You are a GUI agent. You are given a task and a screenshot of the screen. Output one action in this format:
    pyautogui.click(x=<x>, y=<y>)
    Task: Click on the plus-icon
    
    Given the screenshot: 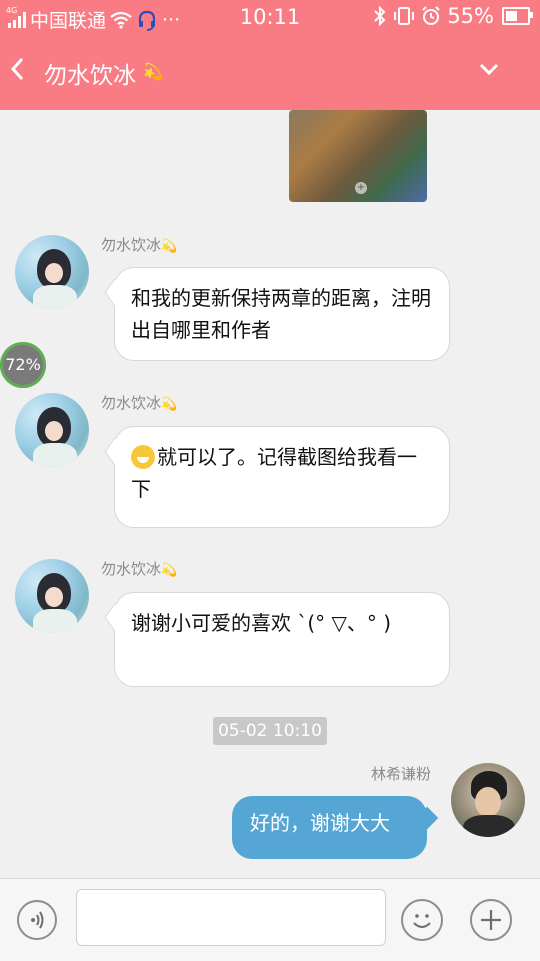 What is the action you would take?
    pyautogui.click(x=491, y=920)
    